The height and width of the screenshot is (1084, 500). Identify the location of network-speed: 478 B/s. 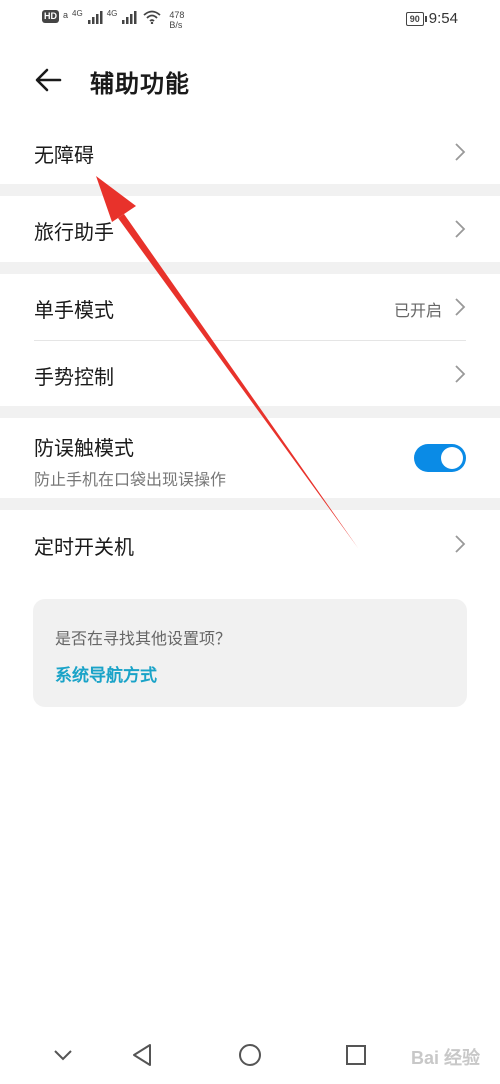
(176, 20).